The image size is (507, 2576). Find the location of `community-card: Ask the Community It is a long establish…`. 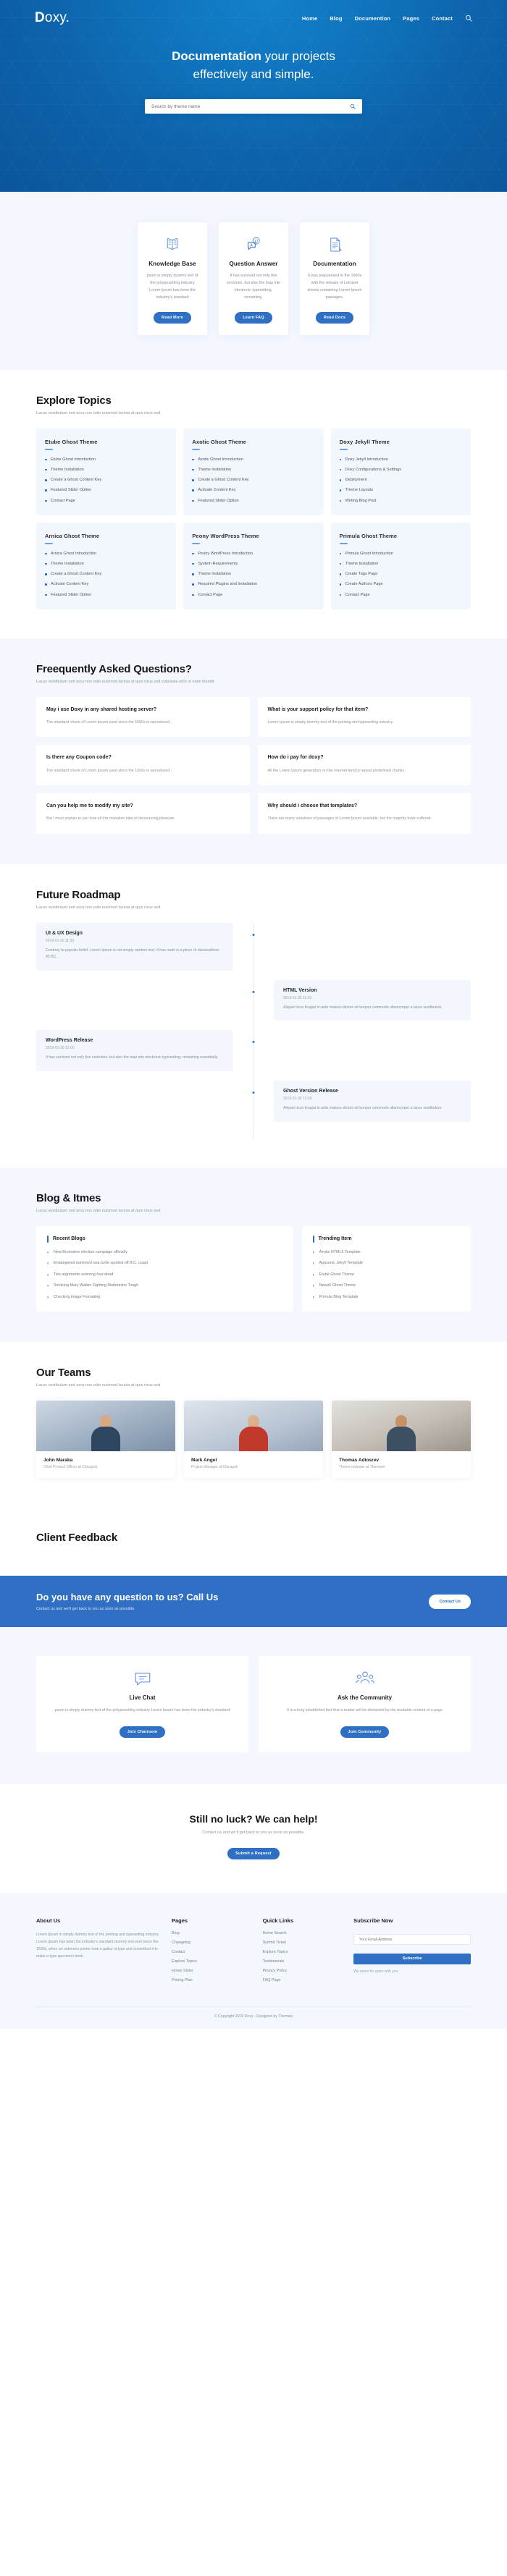

community-card: Ask the Community It is a long establish… is located at coordinates (365, 1704).